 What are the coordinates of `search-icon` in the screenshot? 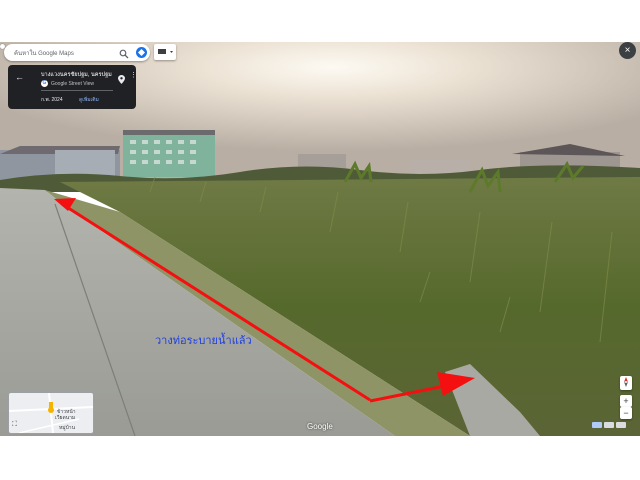 It's located at (124, 55).